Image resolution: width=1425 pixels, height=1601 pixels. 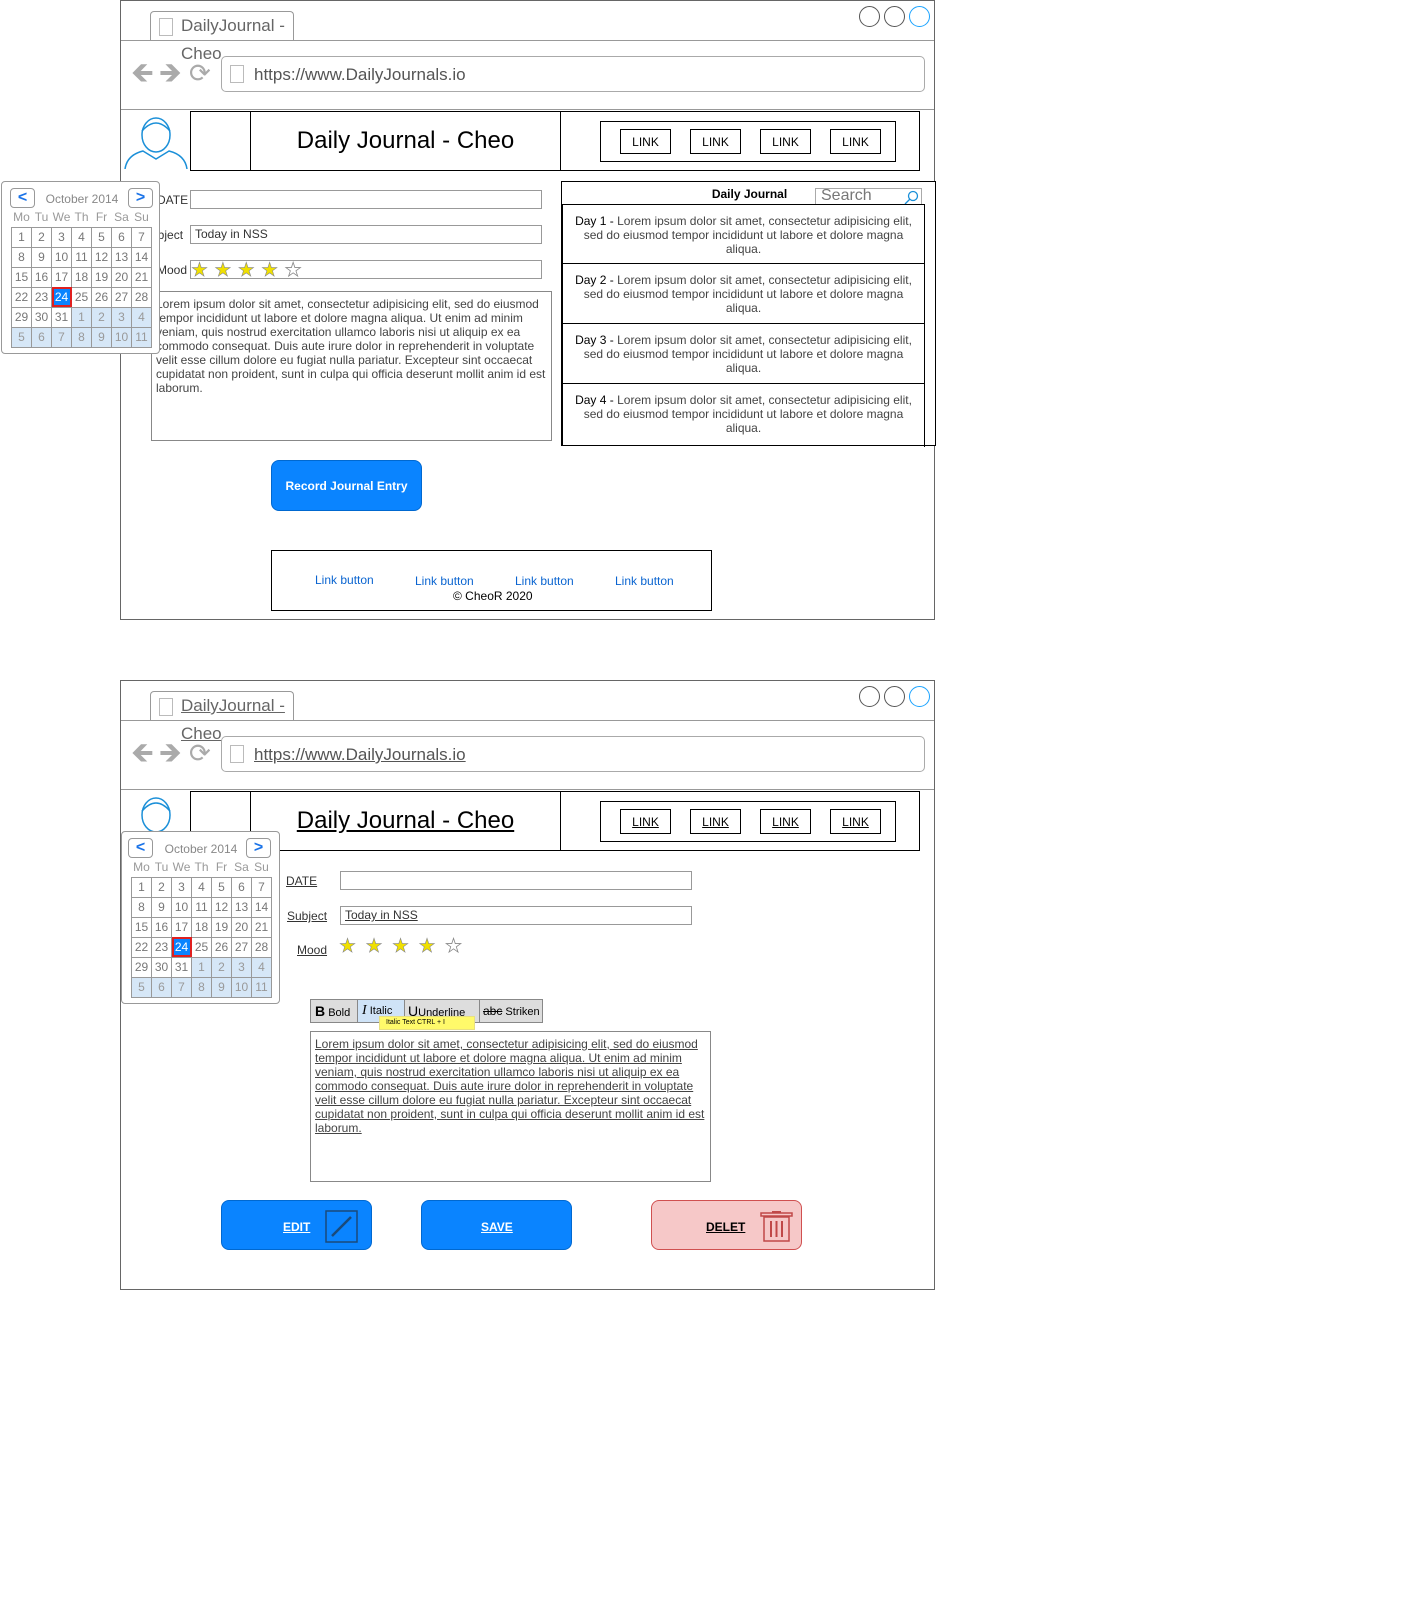 I want to click on calendar-day: 23, so click(x=161, y=947).